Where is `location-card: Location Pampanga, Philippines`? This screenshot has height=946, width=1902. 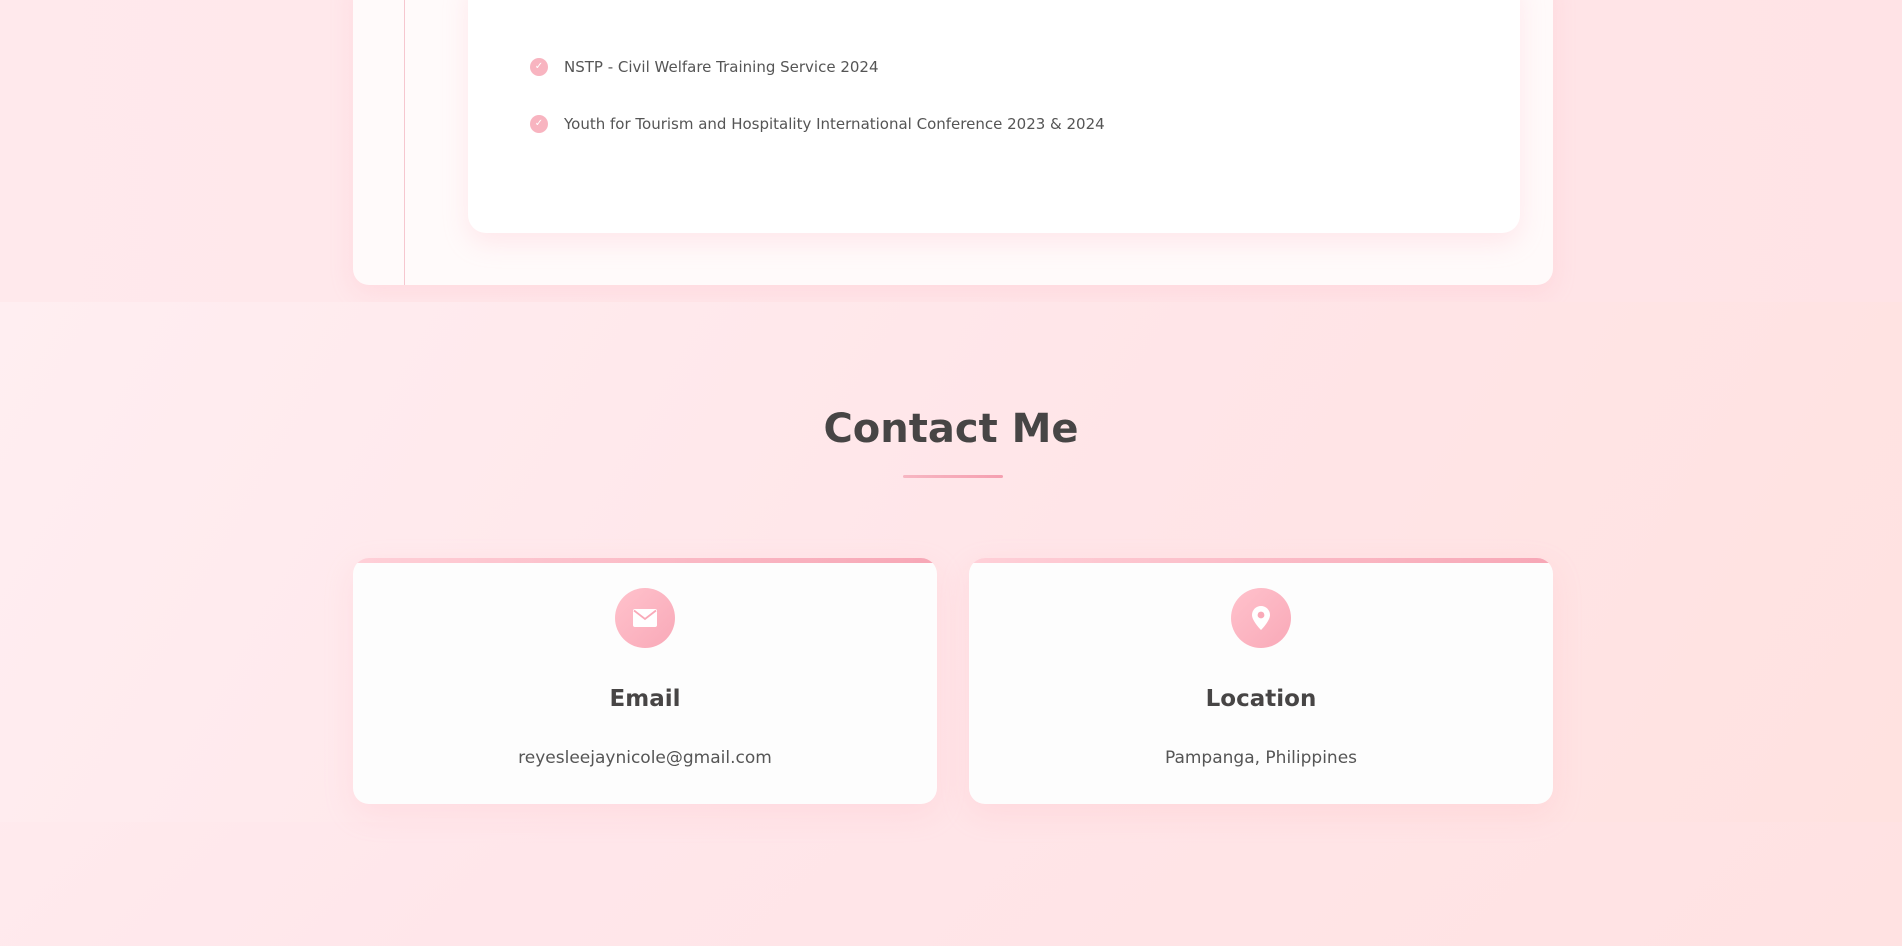
location-card: Location Pampanga, Philippines is located at coordinates (1261, 681).